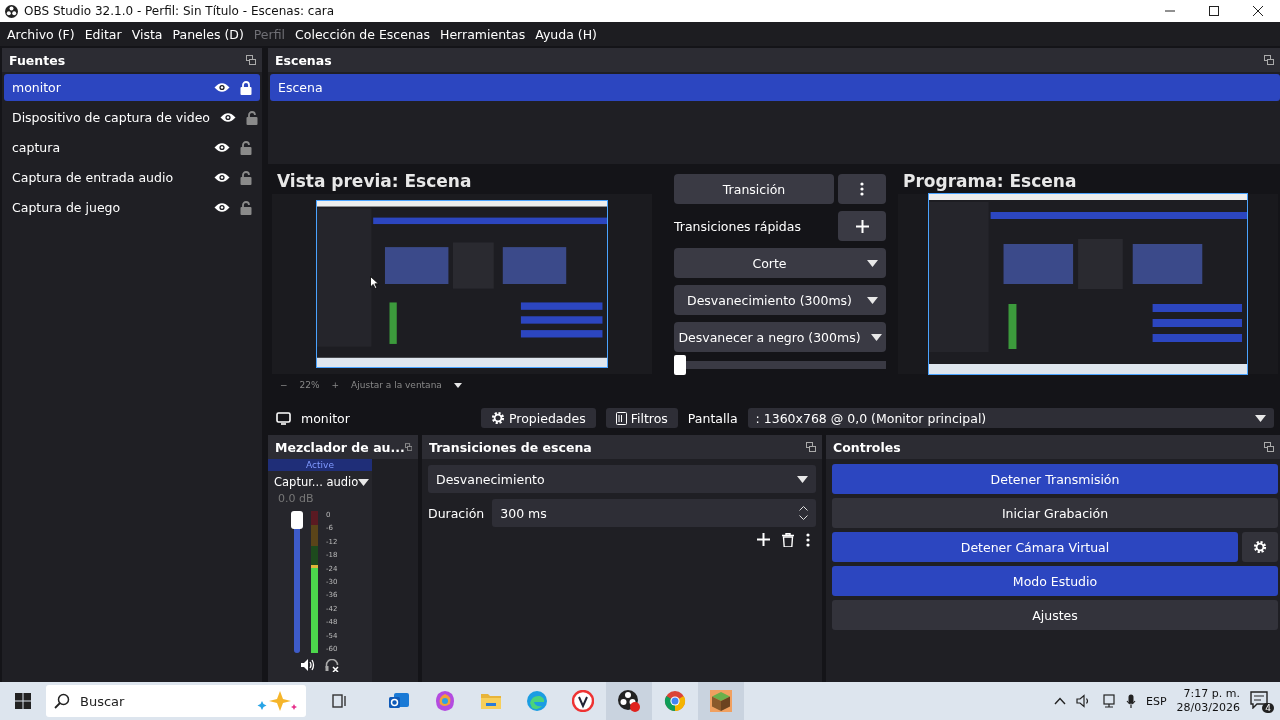 Image resolution: width=1280 pixels, height=720 pixels. I want to click on start-icon, so click(23, 701).